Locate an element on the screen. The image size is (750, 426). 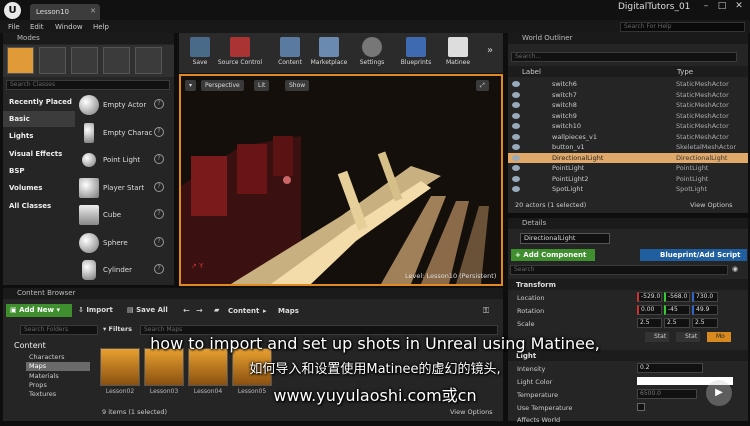
category-bsp: BSP is located at coordinates (39, 171).